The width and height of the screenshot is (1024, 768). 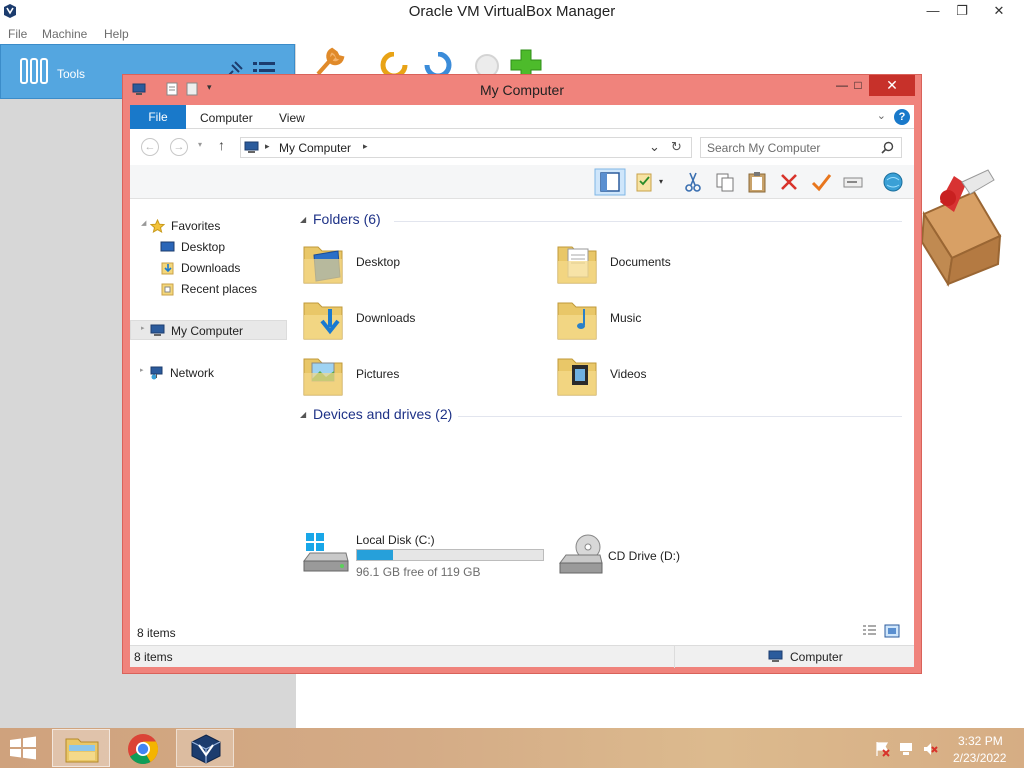 What do you see at coordinates (893, 182) in the screenshot?
I see `internet-globe-icon` at bounding box center [893, 182].